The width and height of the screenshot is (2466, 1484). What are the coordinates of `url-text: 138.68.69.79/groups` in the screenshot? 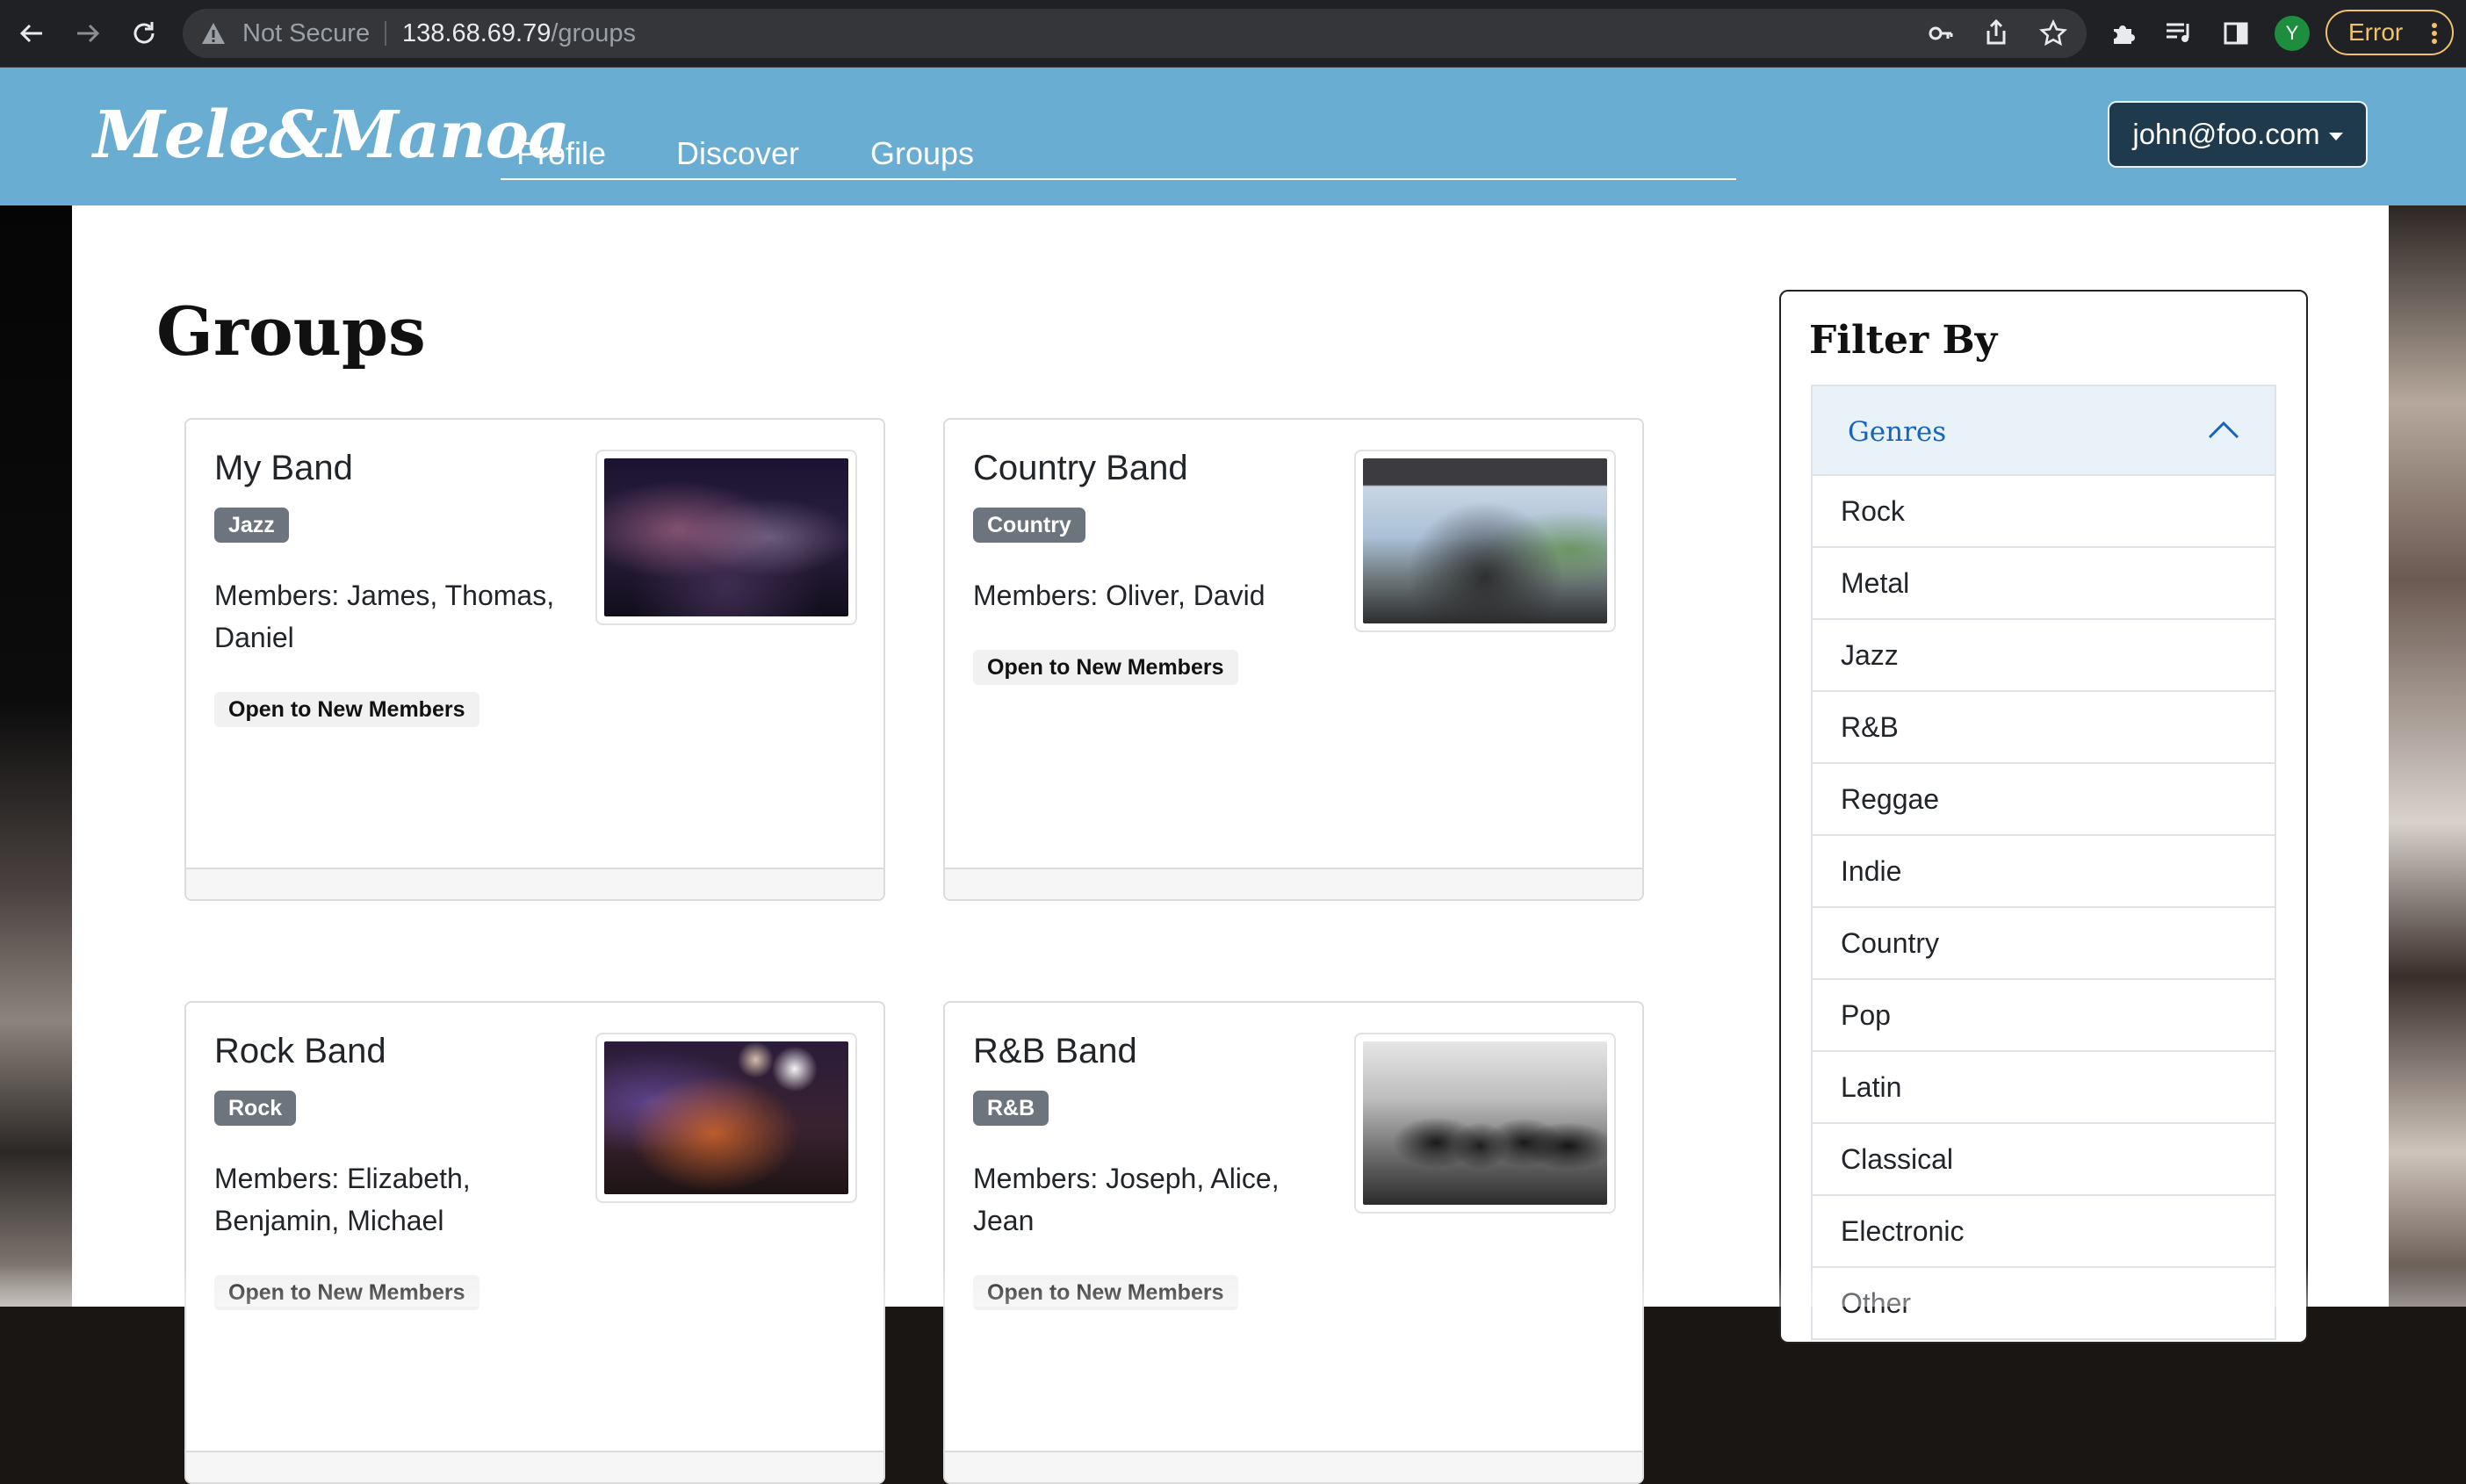 It's located at (519, 33).